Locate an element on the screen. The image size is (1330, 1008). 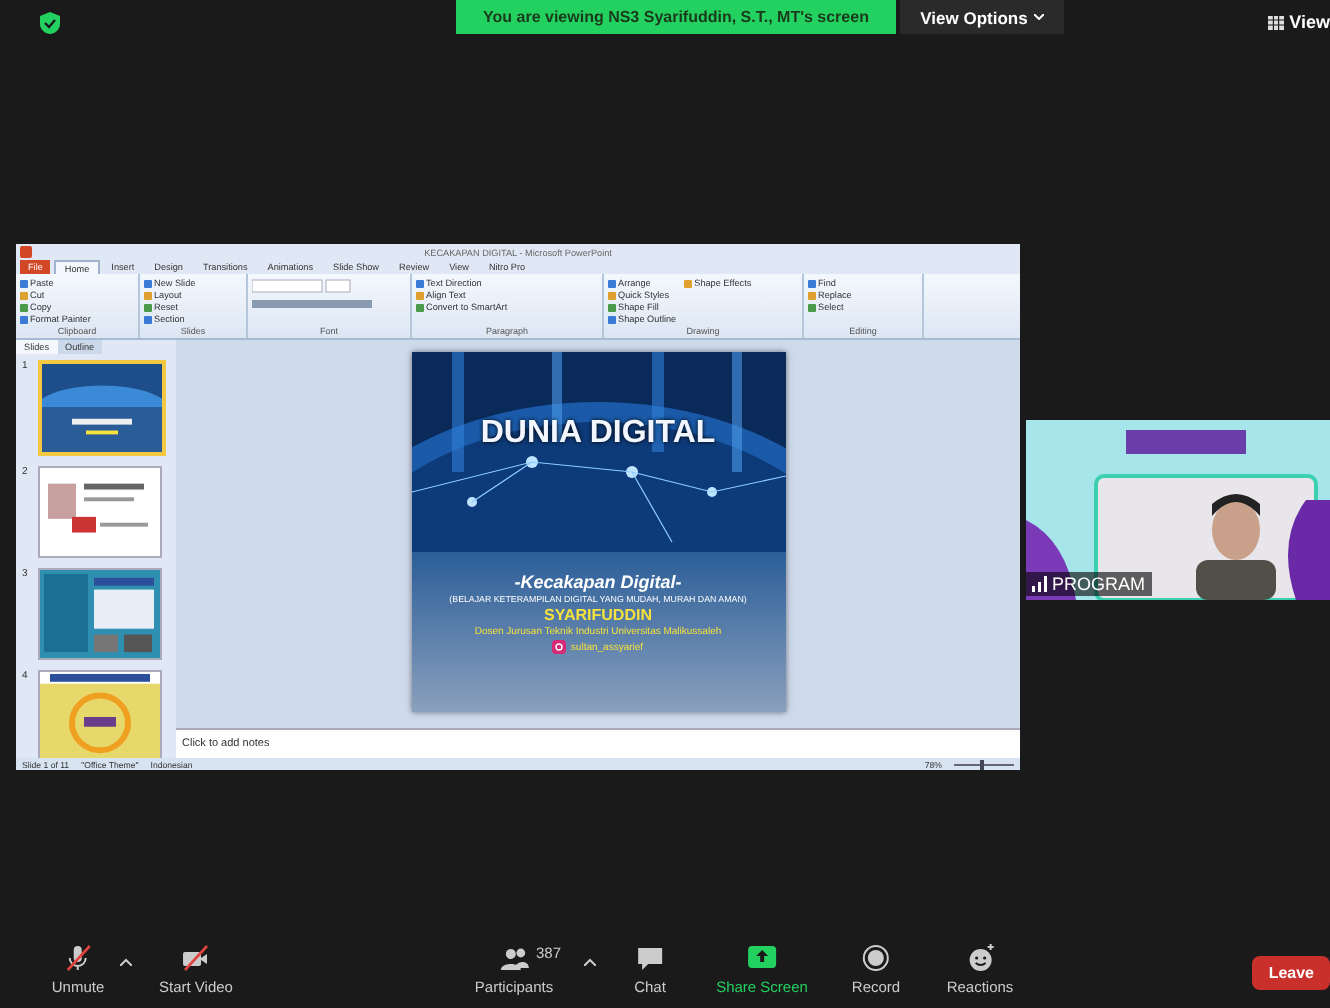
app-icon is located at coordinates (26, 252).